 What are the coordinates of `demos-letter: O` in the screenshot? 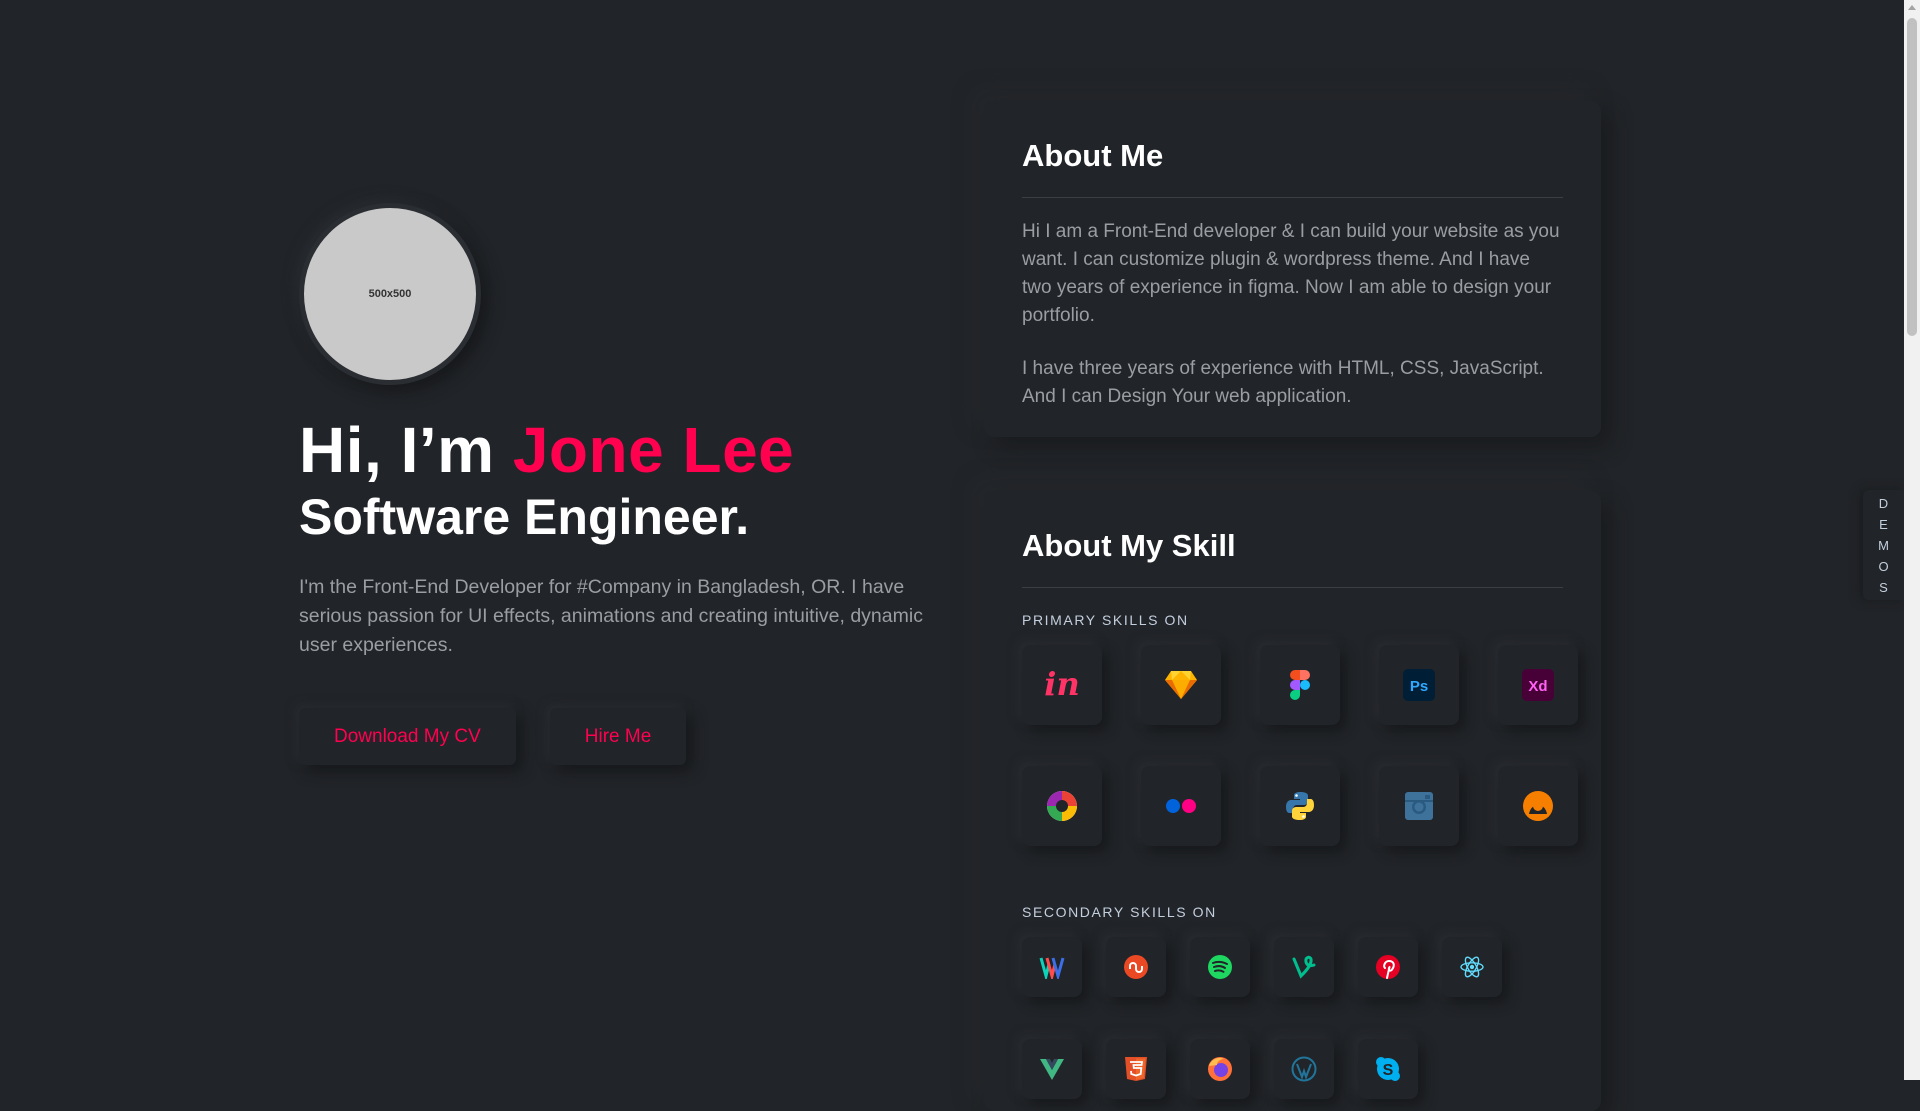 It's located at (1884, 566).